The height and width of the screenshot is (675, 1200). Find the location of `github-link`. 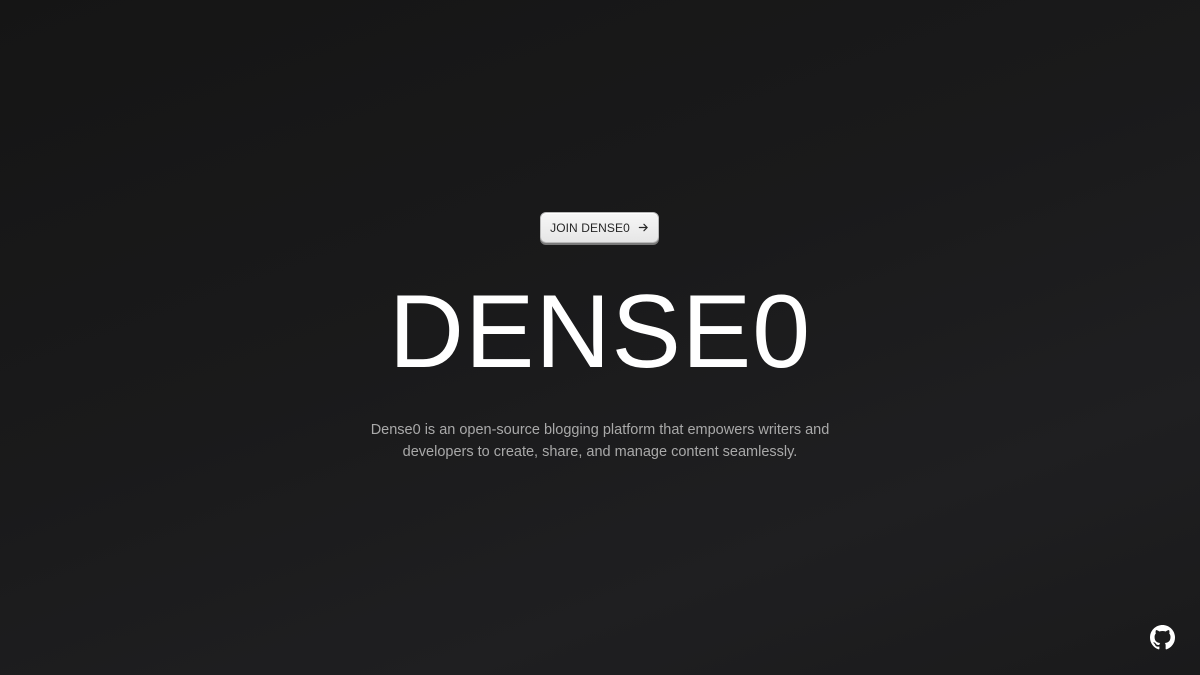

github-link is located at coordinates (1162, 637).